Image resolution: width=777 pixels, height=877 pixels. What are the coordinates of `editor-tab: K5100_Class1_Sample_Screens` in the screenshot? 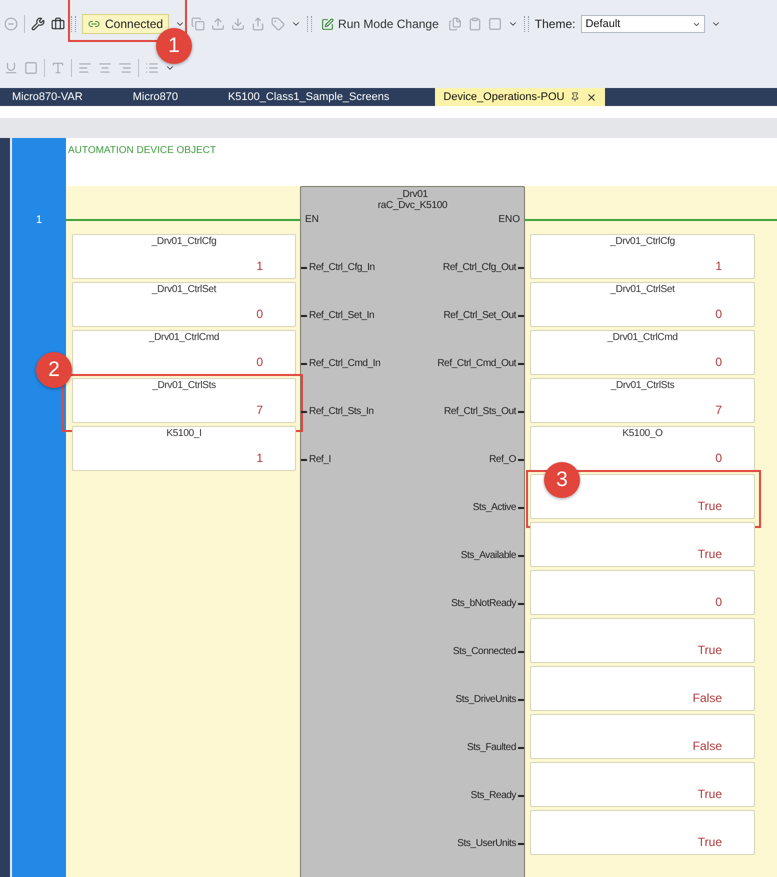 It's located at (309, 97).